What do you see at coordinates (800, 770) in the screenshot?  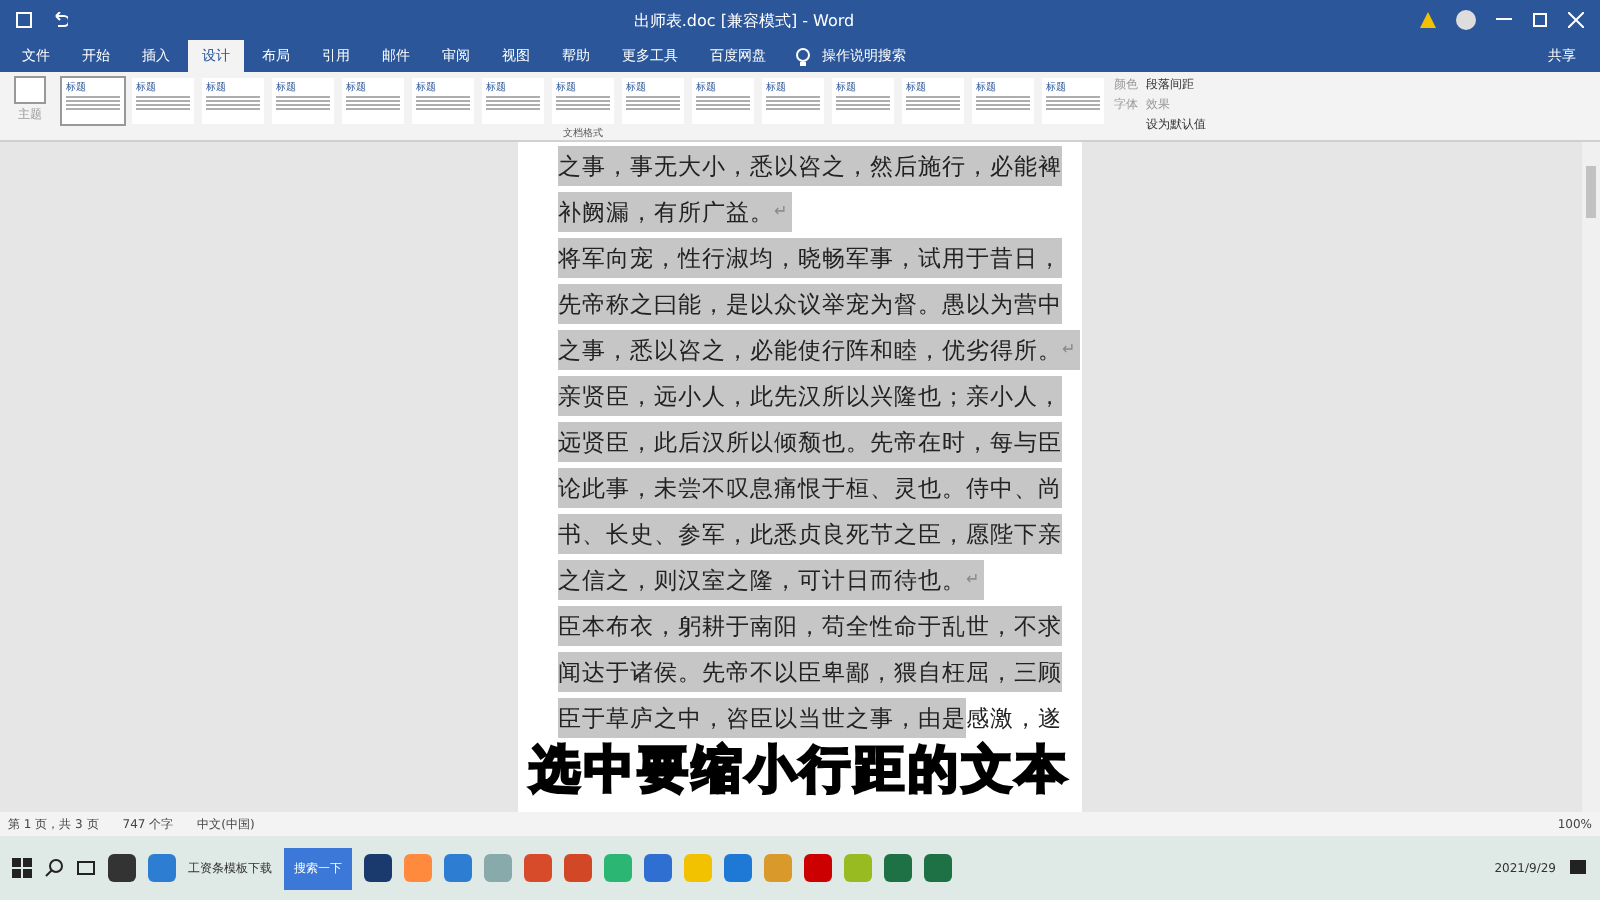 I see `video-subtitle: 选中要缩小行距的文本` at bounding box center [800, 770].